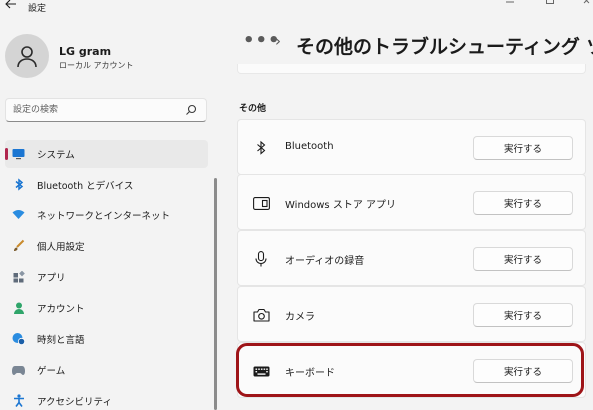 This screenshot has width=593, height=410. Describe the element at coordinates (18, 369) in the screenshot. I see `gamepad-icon` at that location.